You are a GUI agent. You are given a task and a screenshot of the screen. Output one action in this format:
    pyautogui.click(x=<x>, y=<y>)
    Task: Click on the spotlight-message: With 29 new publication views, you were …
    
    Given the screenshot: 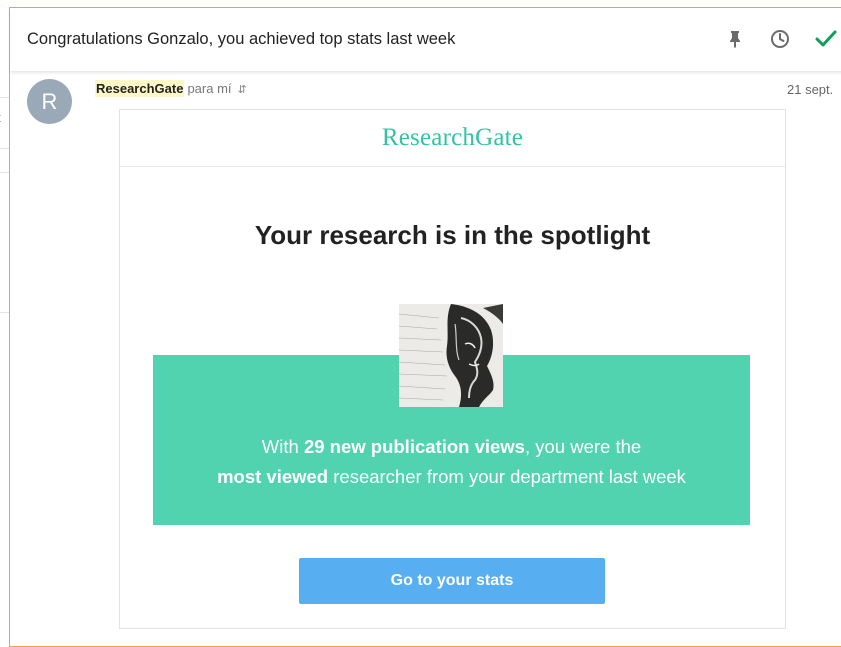 What is the action you would take?
    pyautogui.click(x=451, y=462)
    